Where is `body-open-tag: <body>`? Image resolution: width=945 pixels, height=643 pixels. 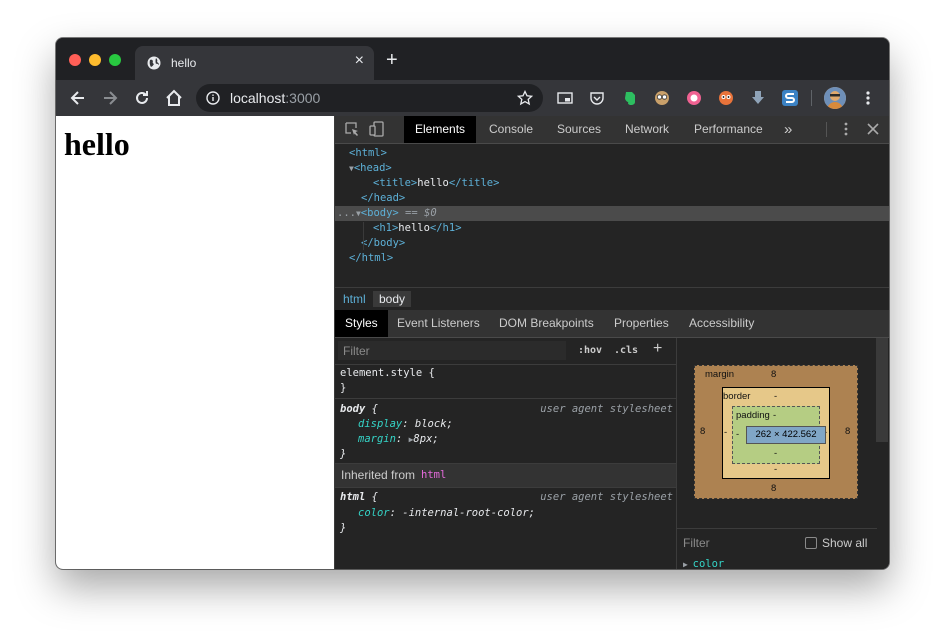
body-open-tag: <body> is located at coordinates (379, 213).